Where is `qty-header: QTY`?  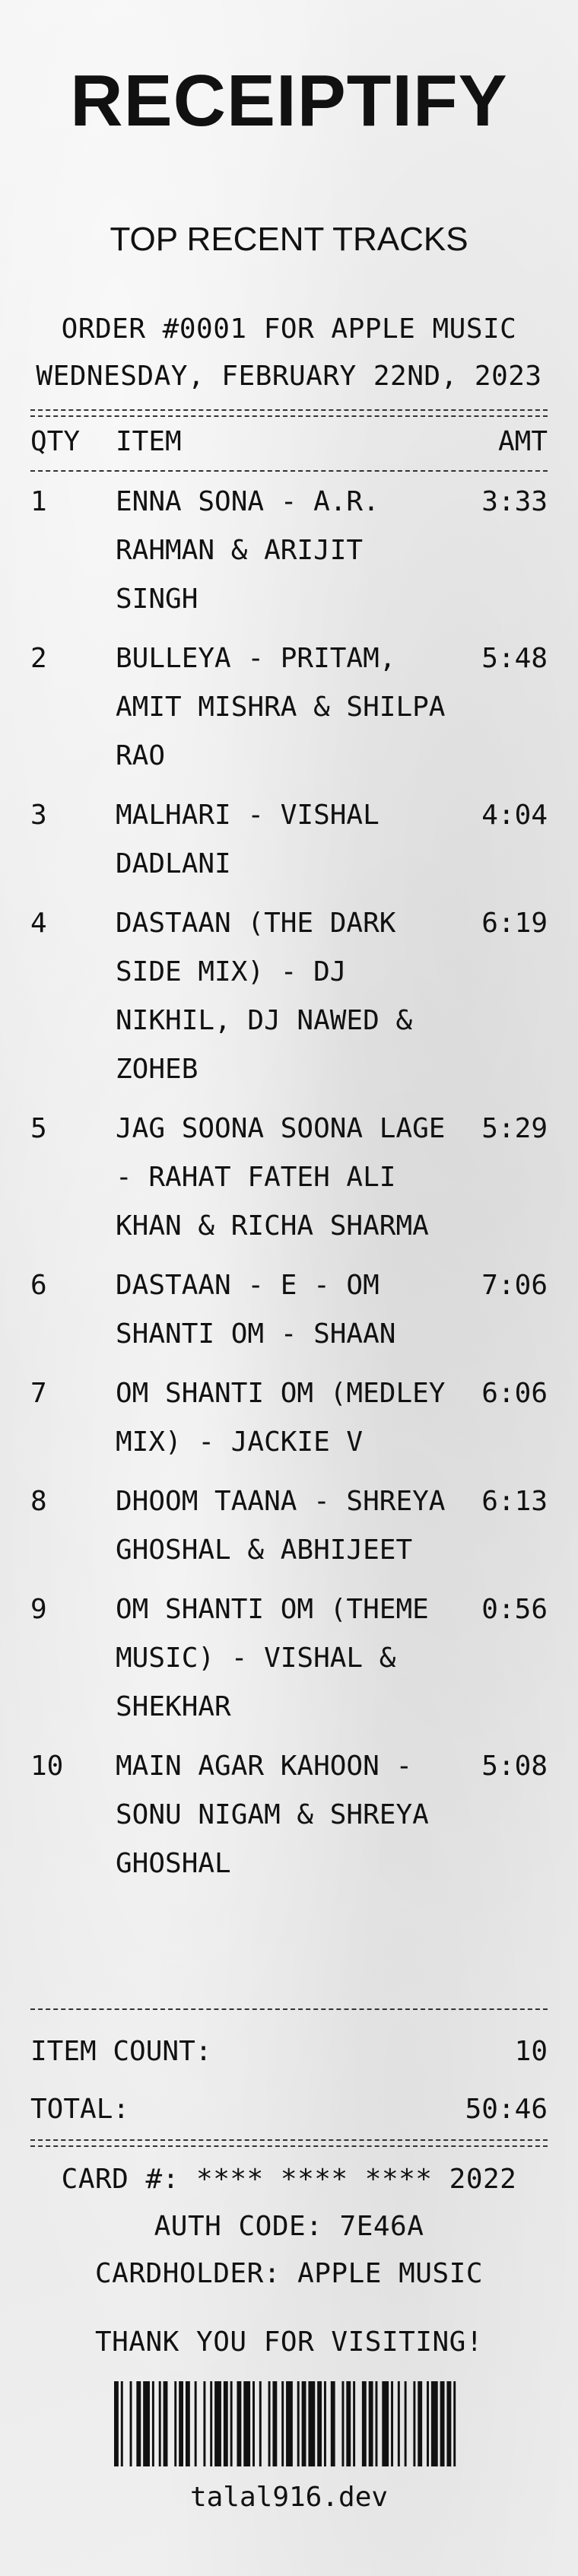
qty-header: QTY is located at coordinates (55, 442).